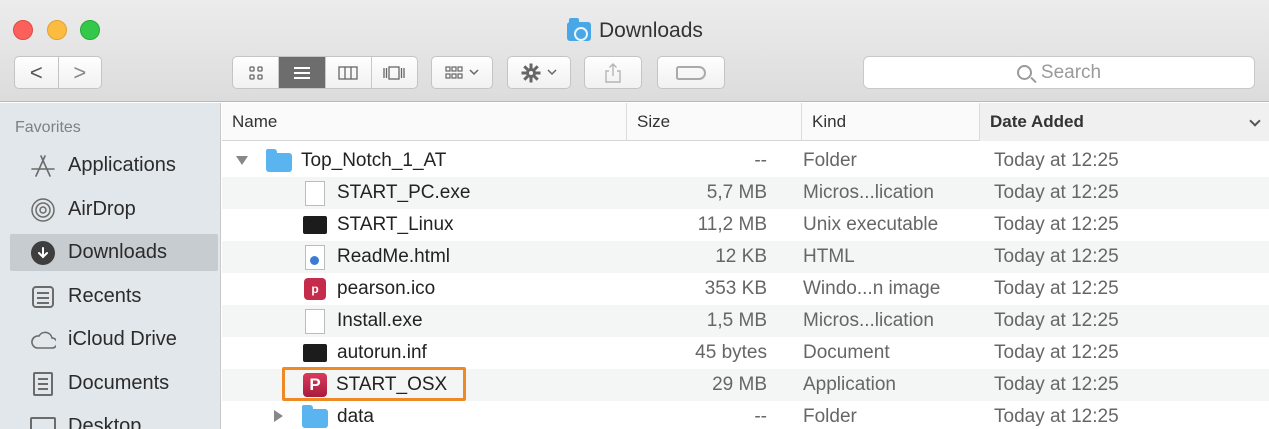 Image resolution: width=1269 pixels, height=429 pixels. I want to click on sidebar-item-label: iCloud Drive, so click(122, 339).